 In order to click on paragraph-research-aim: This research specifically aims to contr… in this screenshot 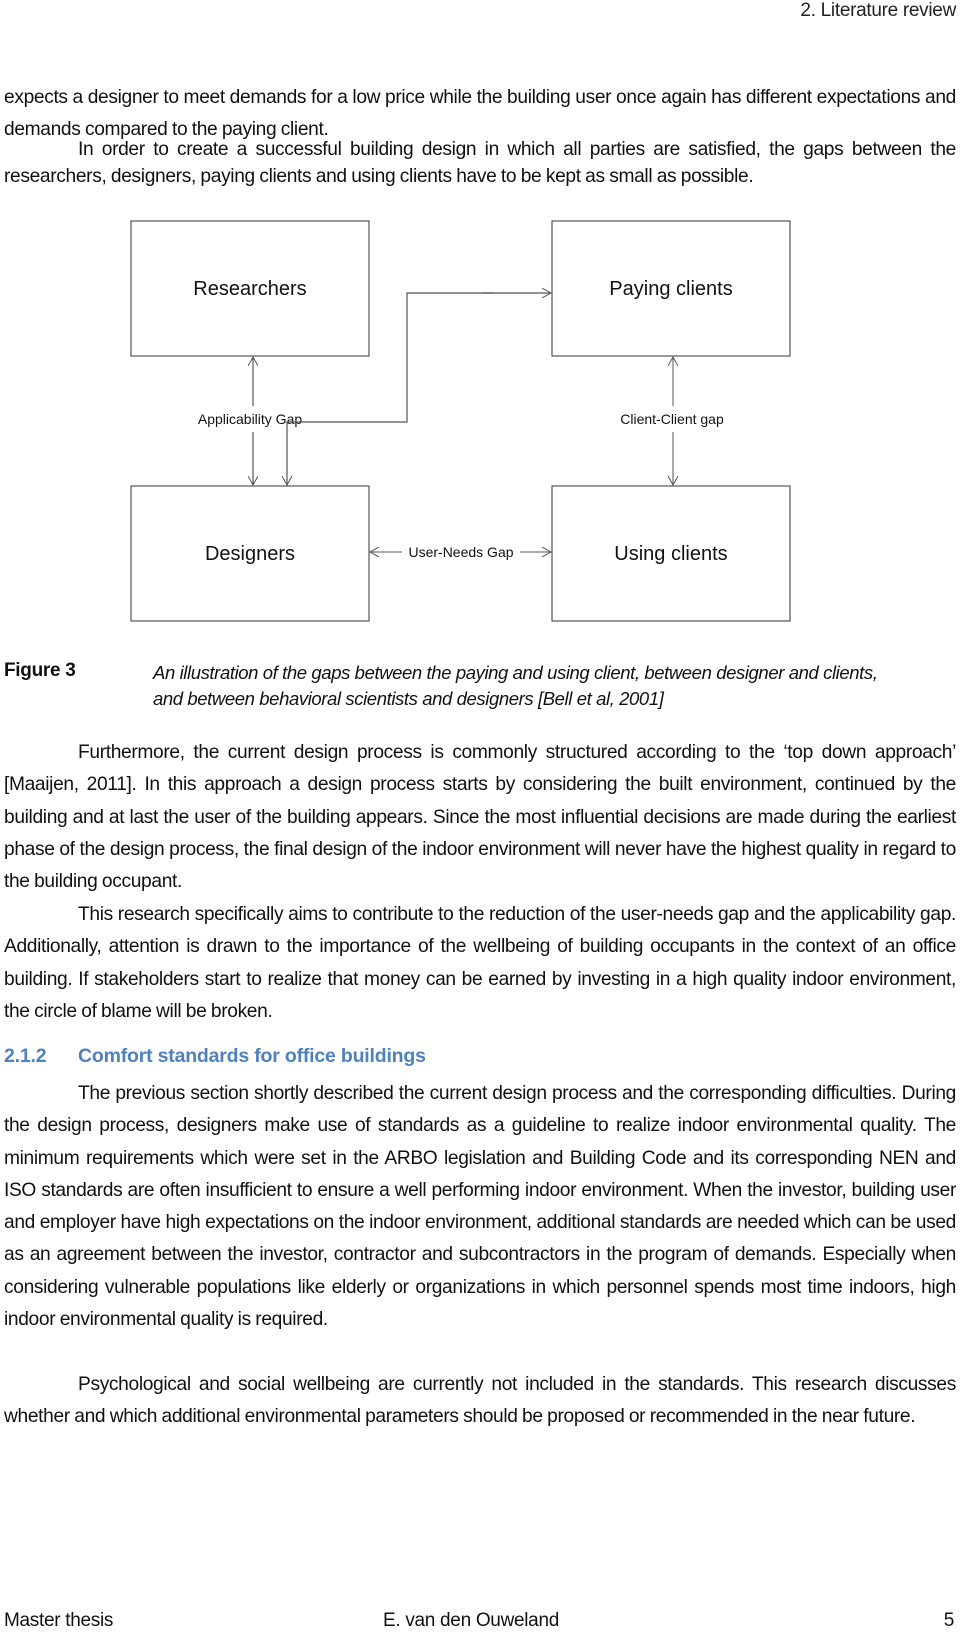, I will do `click(480, 963)`.